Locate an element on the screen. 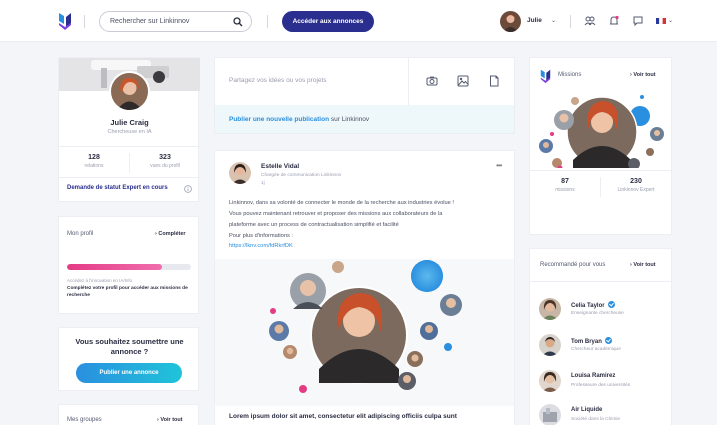 This screenshot has height=425, width=717. image-icon is located at coordinates (463, 81).